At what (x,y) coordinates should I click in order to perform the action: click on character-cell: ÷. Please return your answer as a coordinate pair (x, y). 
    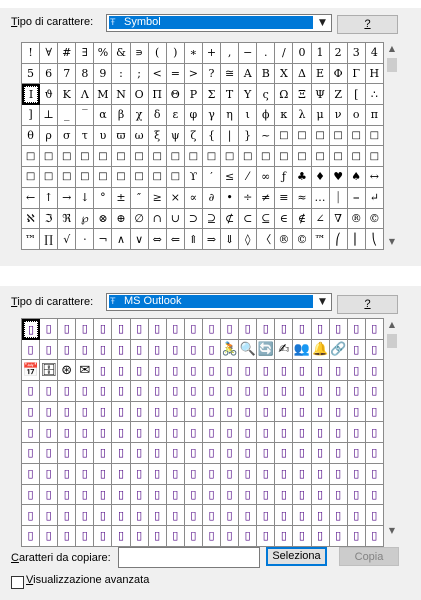
    Looking at the image, I should click on (248, 198).